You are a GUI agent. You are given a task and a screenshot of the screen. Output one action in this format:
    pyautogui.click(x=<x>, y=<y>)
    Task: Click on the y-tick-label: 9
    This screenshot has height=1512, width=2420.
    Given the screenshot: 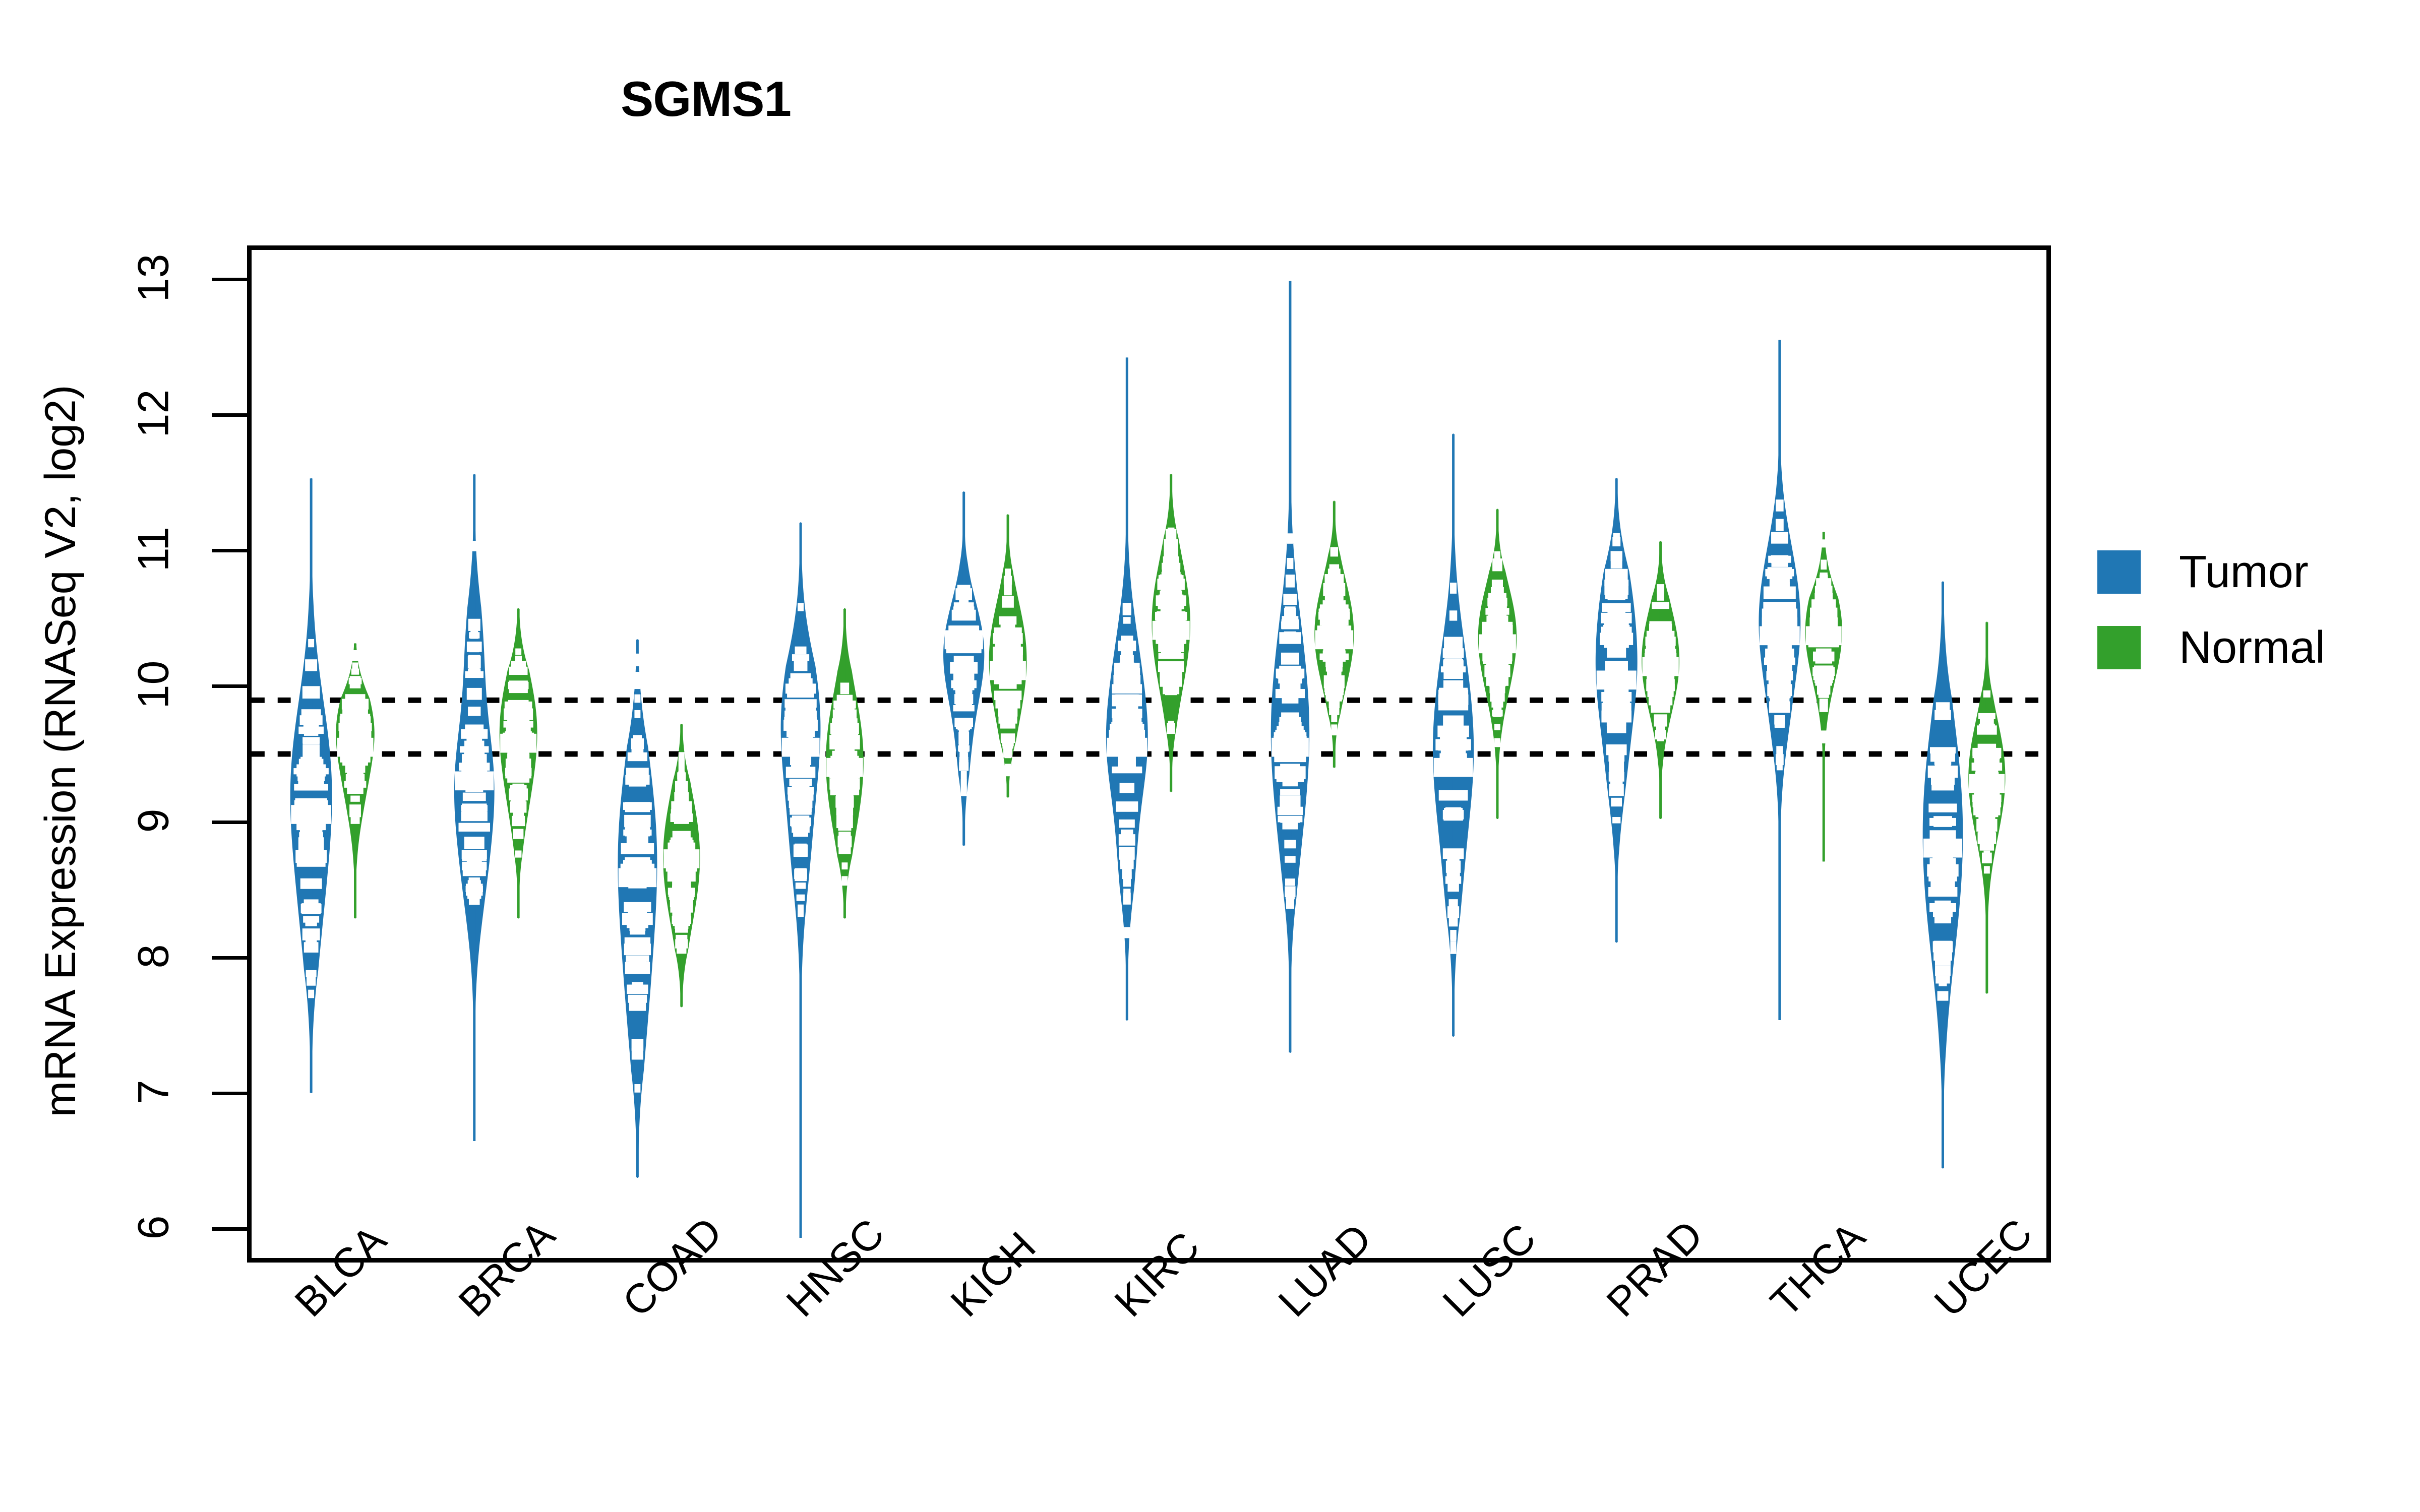 What is the action you would take?
    pyautogui.click(x=153, y=821)
    